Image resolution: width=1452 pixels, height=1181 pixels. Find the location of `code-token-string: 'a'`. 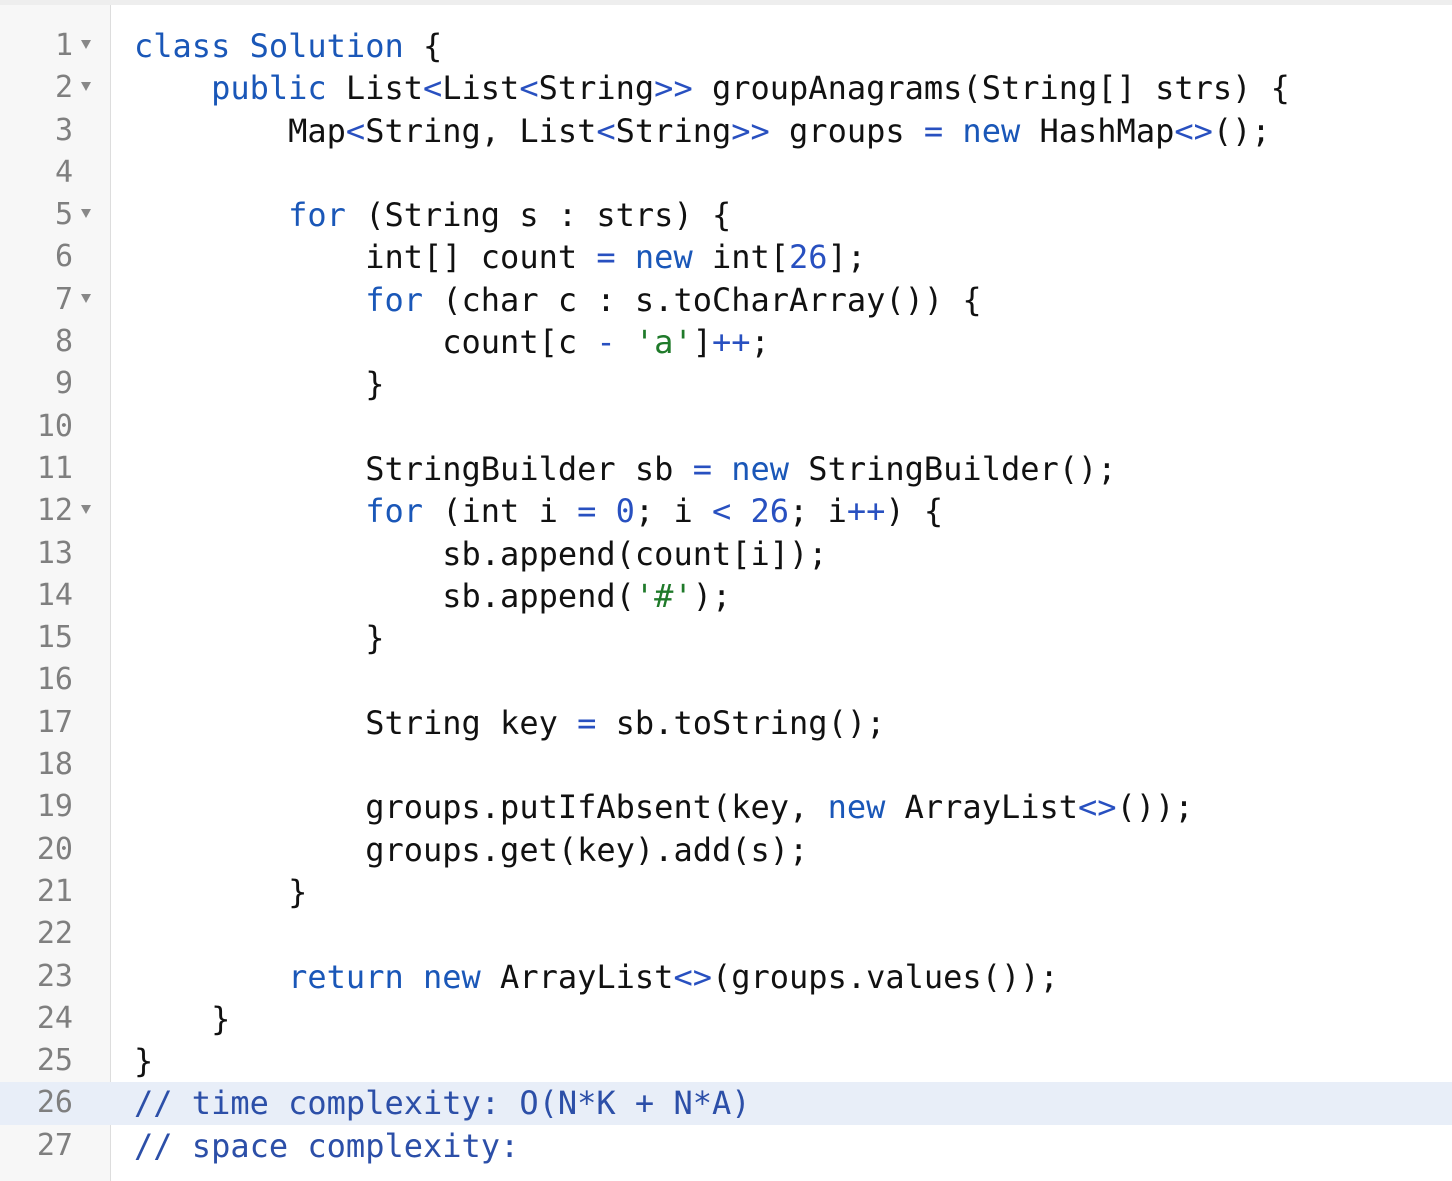

code-token-string: 'a' is located at coordinates (663, 342).